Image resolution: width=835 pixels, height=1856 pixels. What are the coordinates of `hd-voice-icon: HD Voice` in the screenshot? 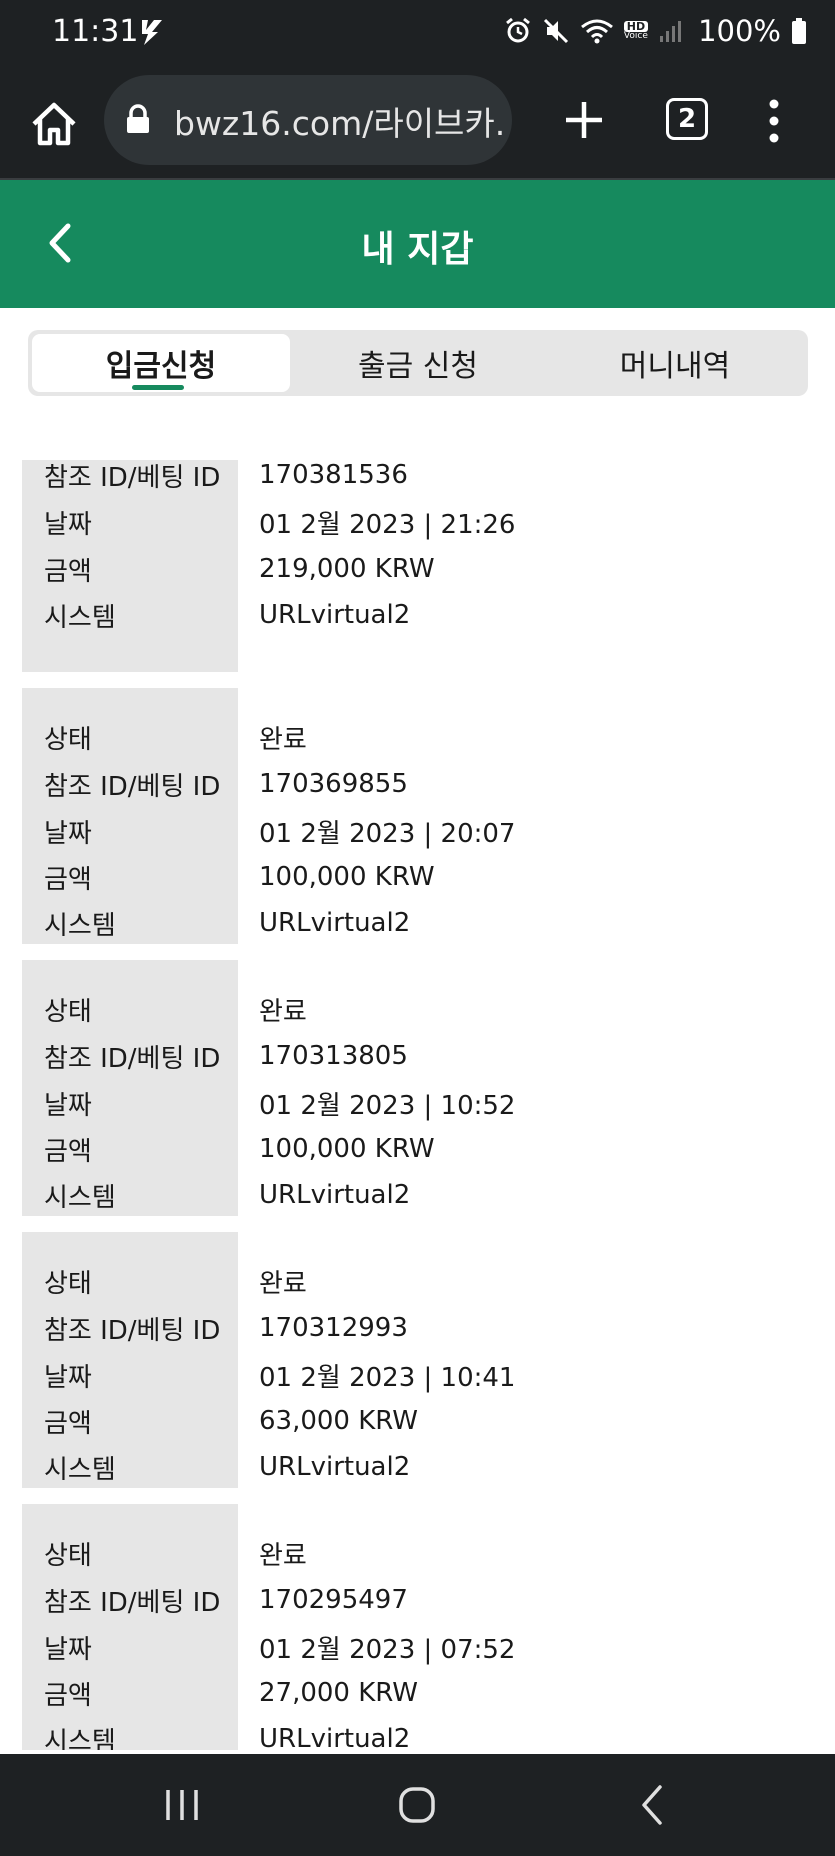 It's located at (636, 31).